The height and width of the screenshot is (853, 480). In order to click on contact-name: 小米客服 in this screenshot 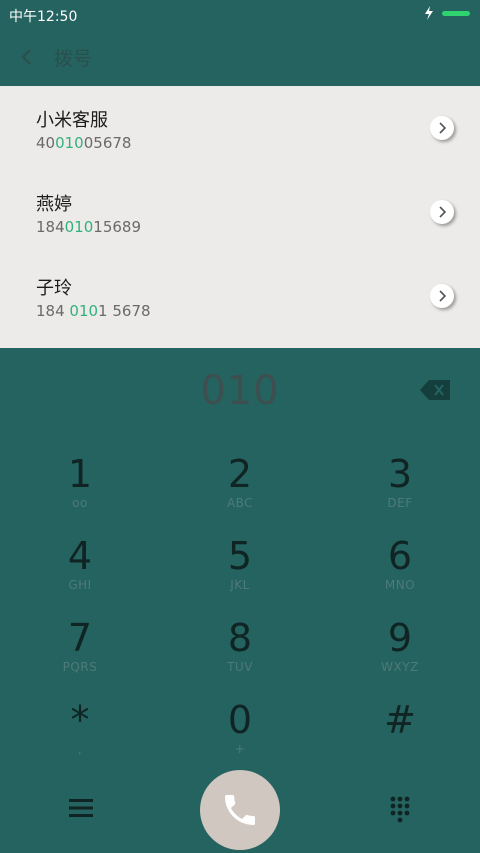, I will do `click(72, 120)`.